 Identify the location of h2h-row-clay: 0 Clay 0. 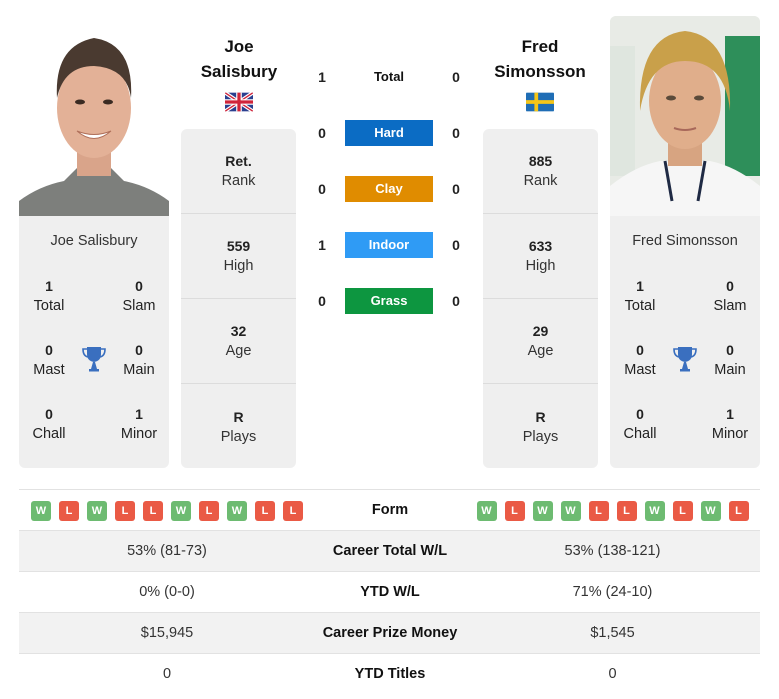
(390, 189).